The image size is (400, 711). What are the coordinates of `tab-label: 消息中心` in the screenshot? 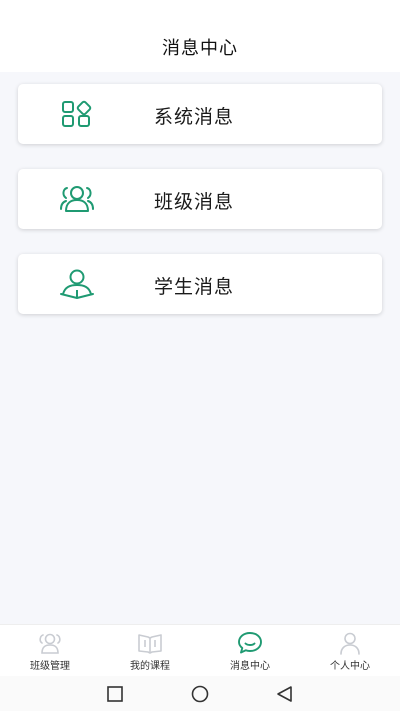 It's located at (250, 666).